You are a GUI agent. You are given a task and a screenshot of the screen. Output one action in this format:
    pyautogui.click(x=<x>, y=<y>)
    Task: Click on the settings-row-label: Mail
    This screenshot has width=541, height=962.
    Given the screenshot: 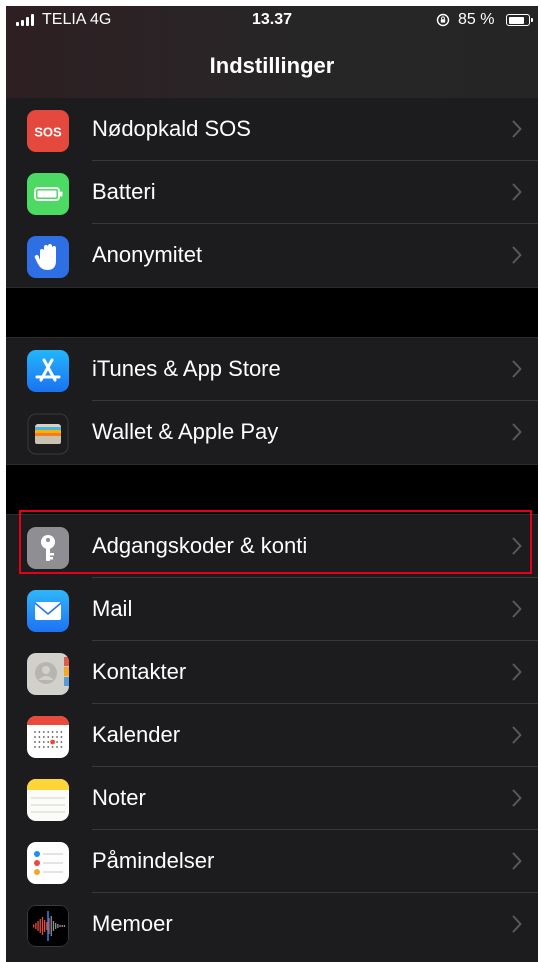 What is the action you would take?
    pyautogui.click(x=112, y=608)
    